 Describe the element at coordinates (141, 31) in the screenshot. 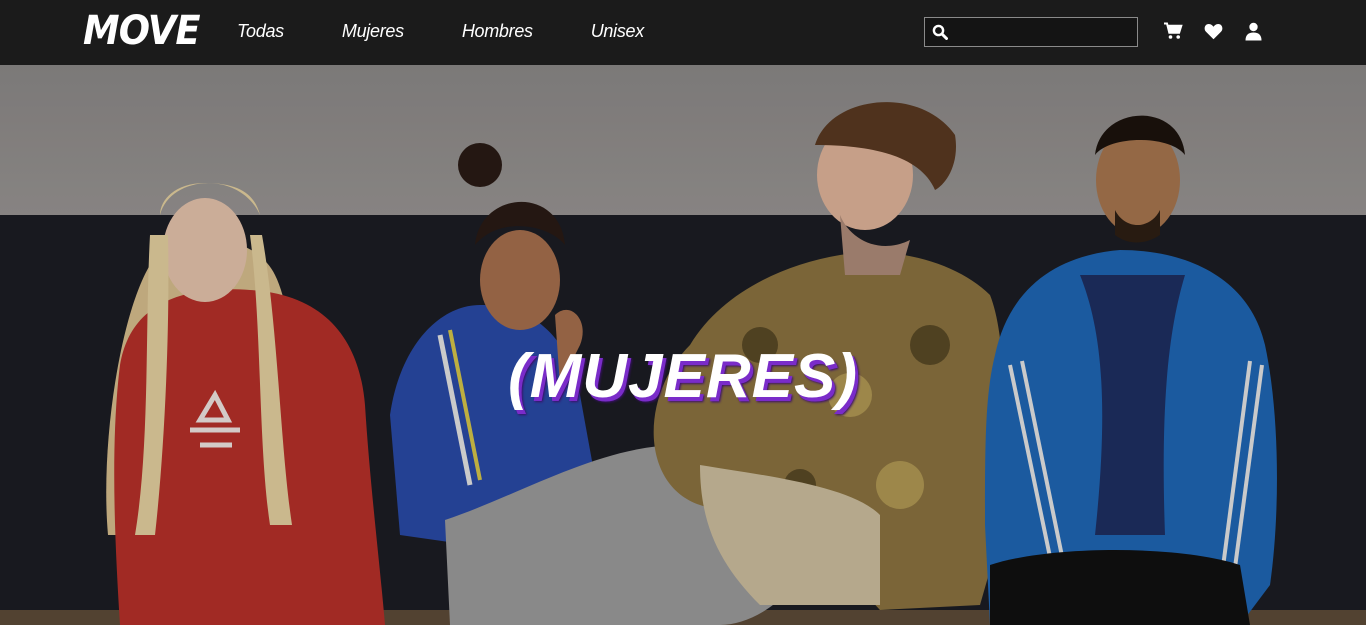

I see `brand-logo: MOVE` at that location.